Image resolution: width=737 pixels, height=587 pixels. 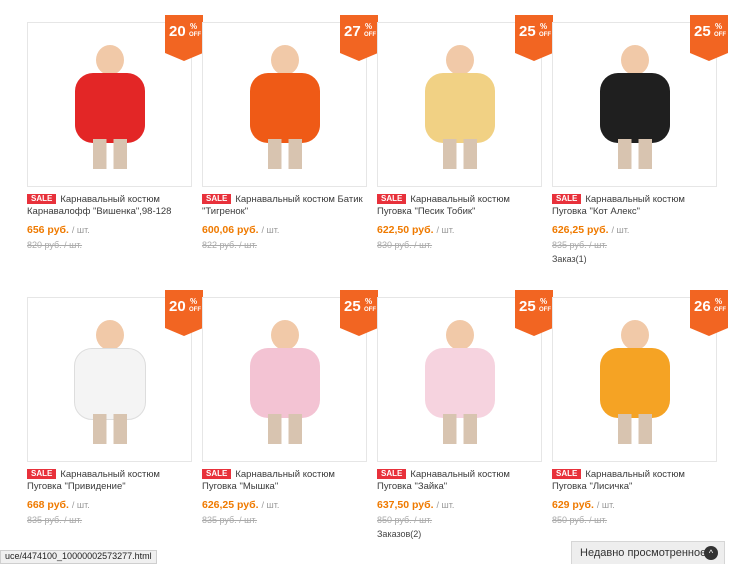 What do you see at coordinates (573, 505) in the screenshot?
I see `price-value: 629 руб.` at bounding box center [573, 505].